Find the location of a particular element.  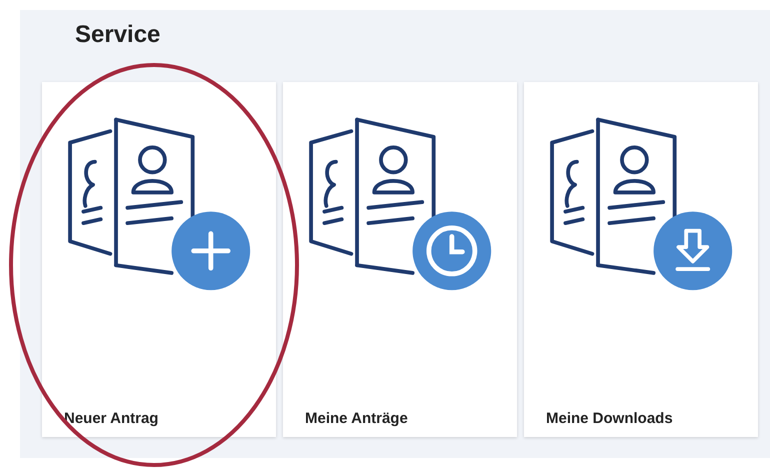

download-badge-icon is located at coordinates (693, 251).